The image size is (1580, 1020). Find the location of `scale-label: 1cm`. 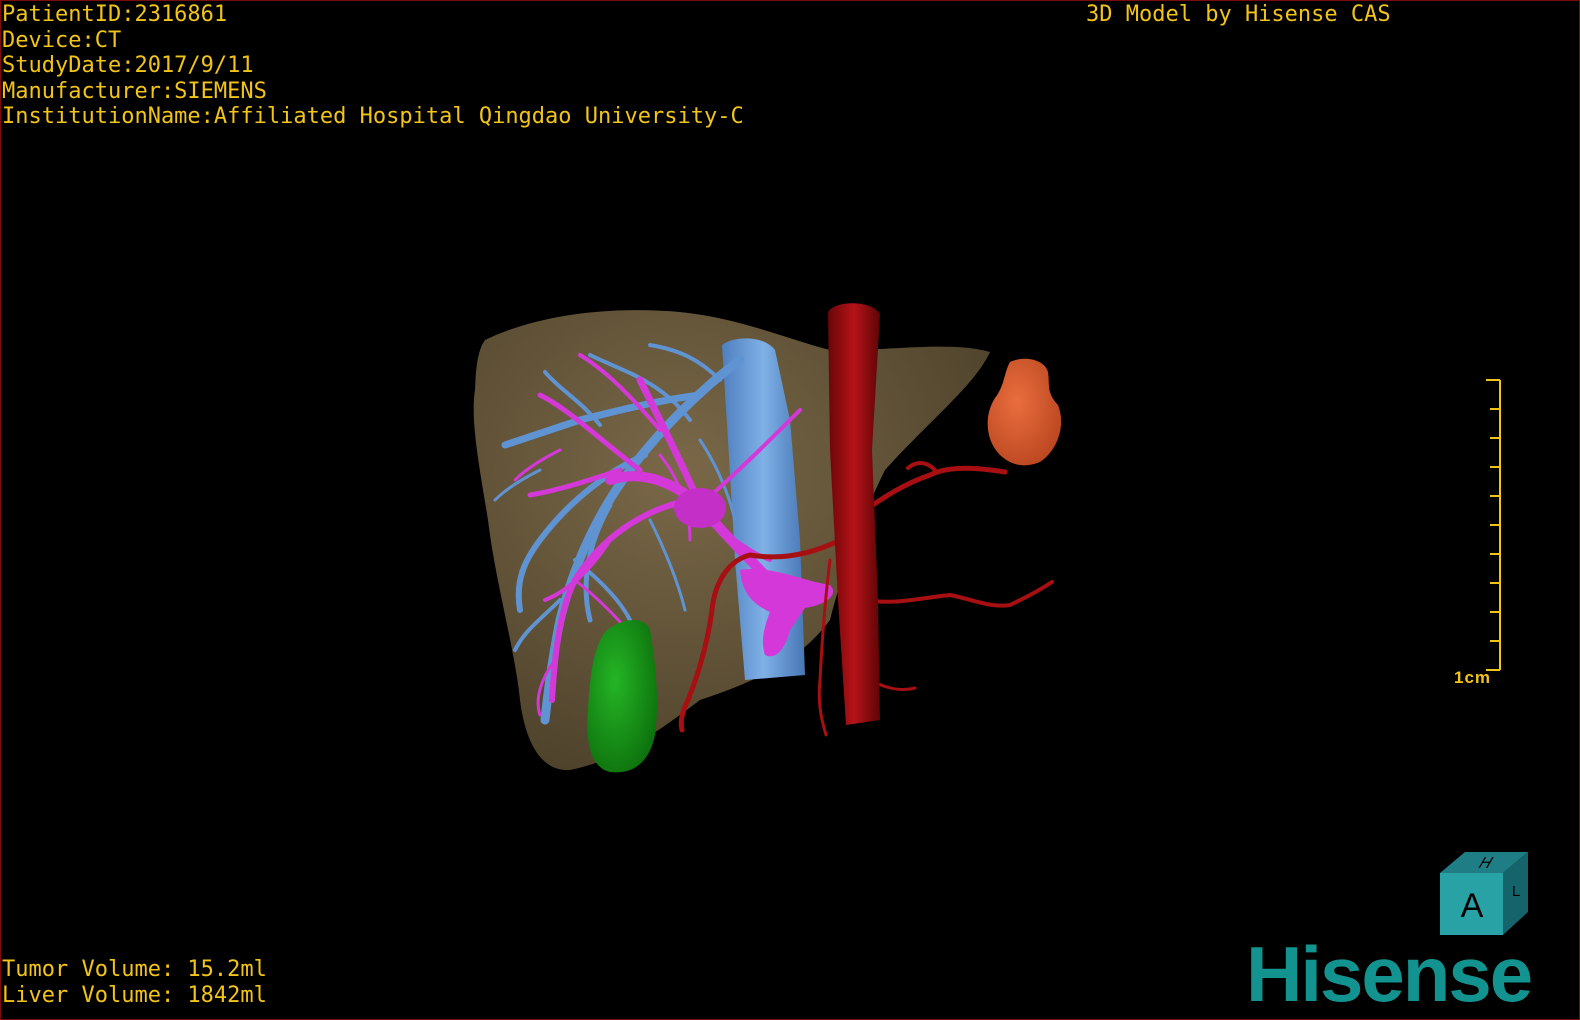

scale-label: 1cm is located at coordinates (1473, 677).